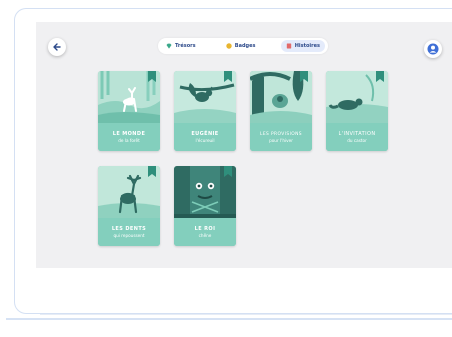  I want to click on tab-label: Badges, so click(245, 46).